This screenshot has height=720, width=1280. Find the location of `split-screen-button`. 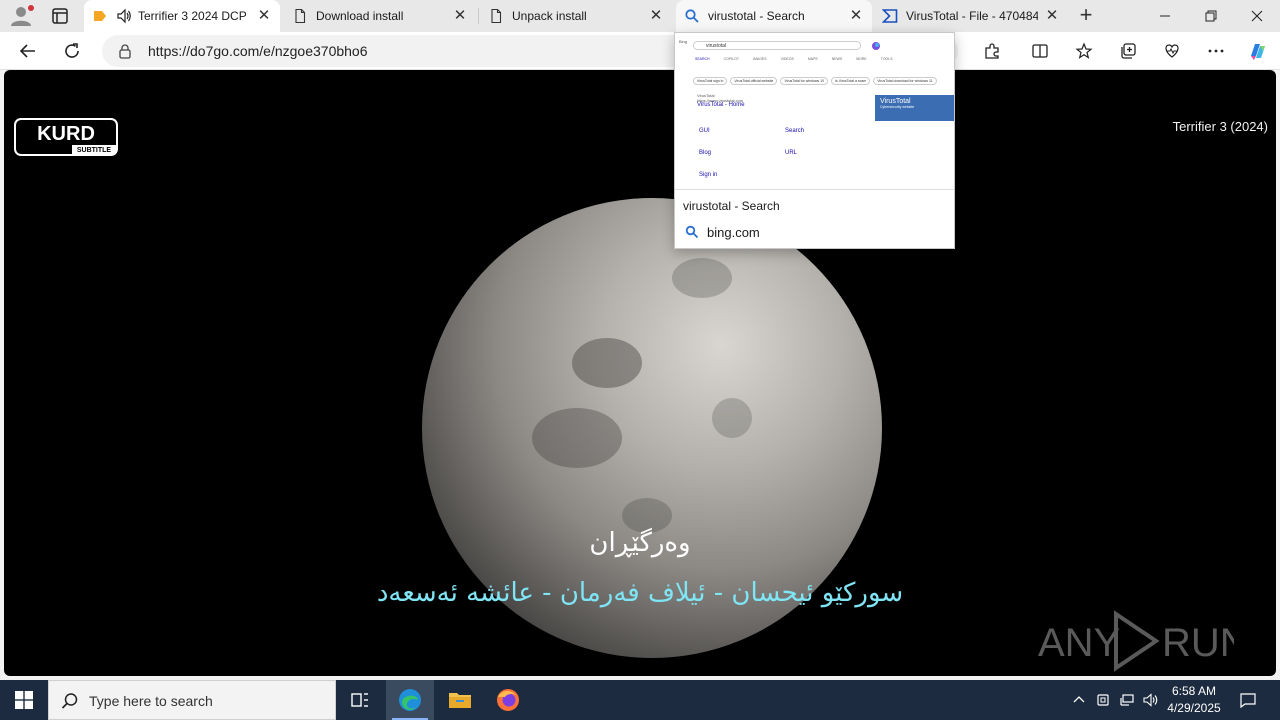

split-screen-button is located at coordinates (1040, 51).